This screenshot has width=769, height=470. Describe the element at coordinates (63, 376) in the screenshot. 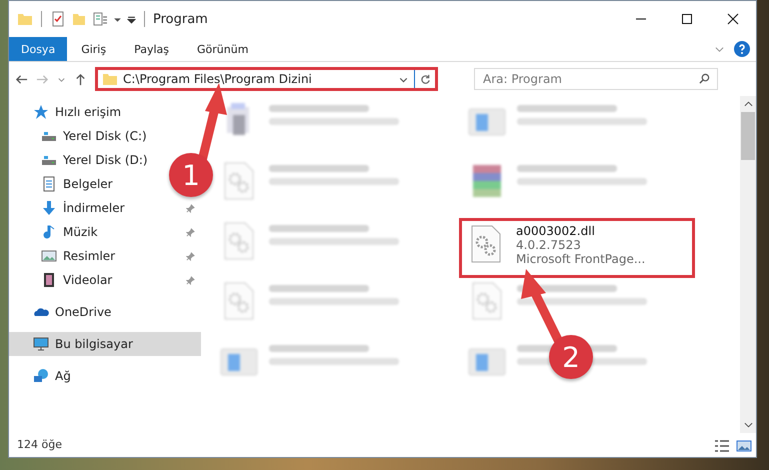

I see `sidebar-label: Ağ` at that location.